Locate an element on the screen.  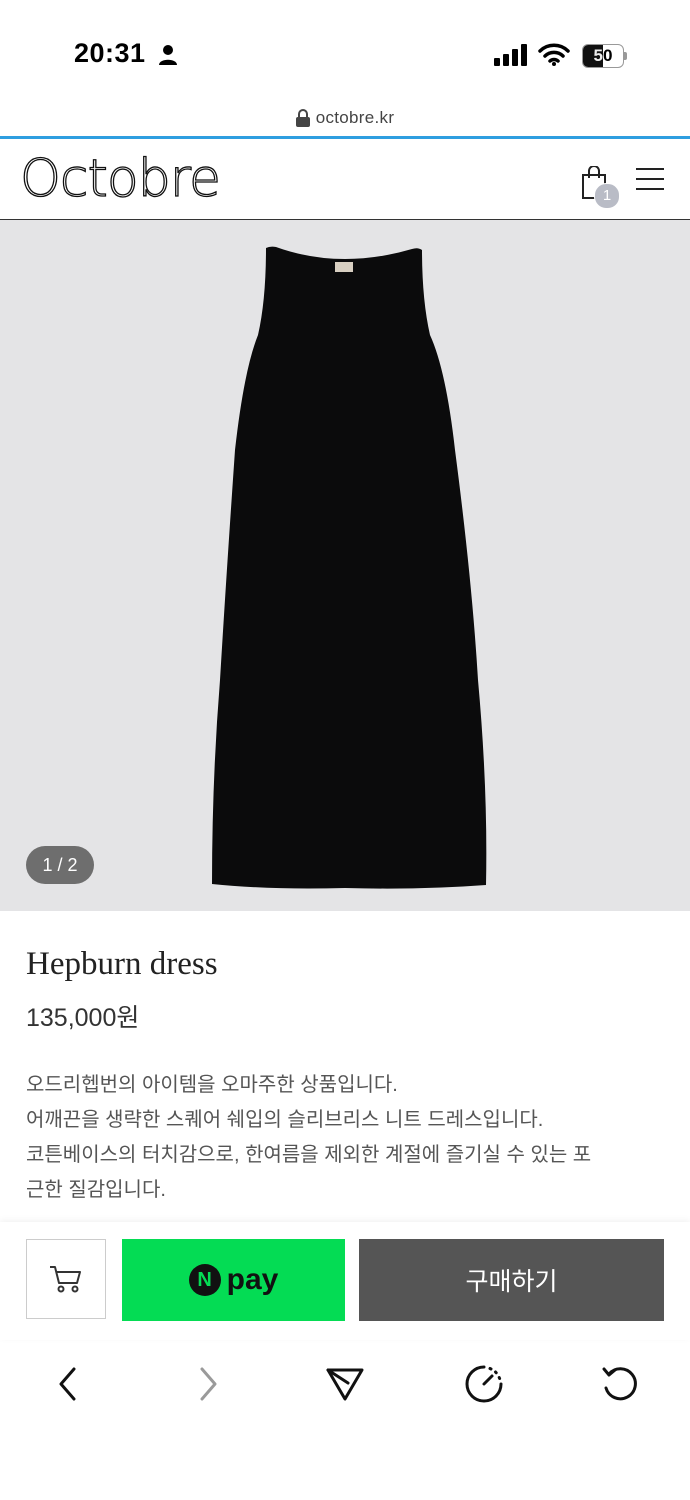
share-button is located at coordinates (345, 1384).